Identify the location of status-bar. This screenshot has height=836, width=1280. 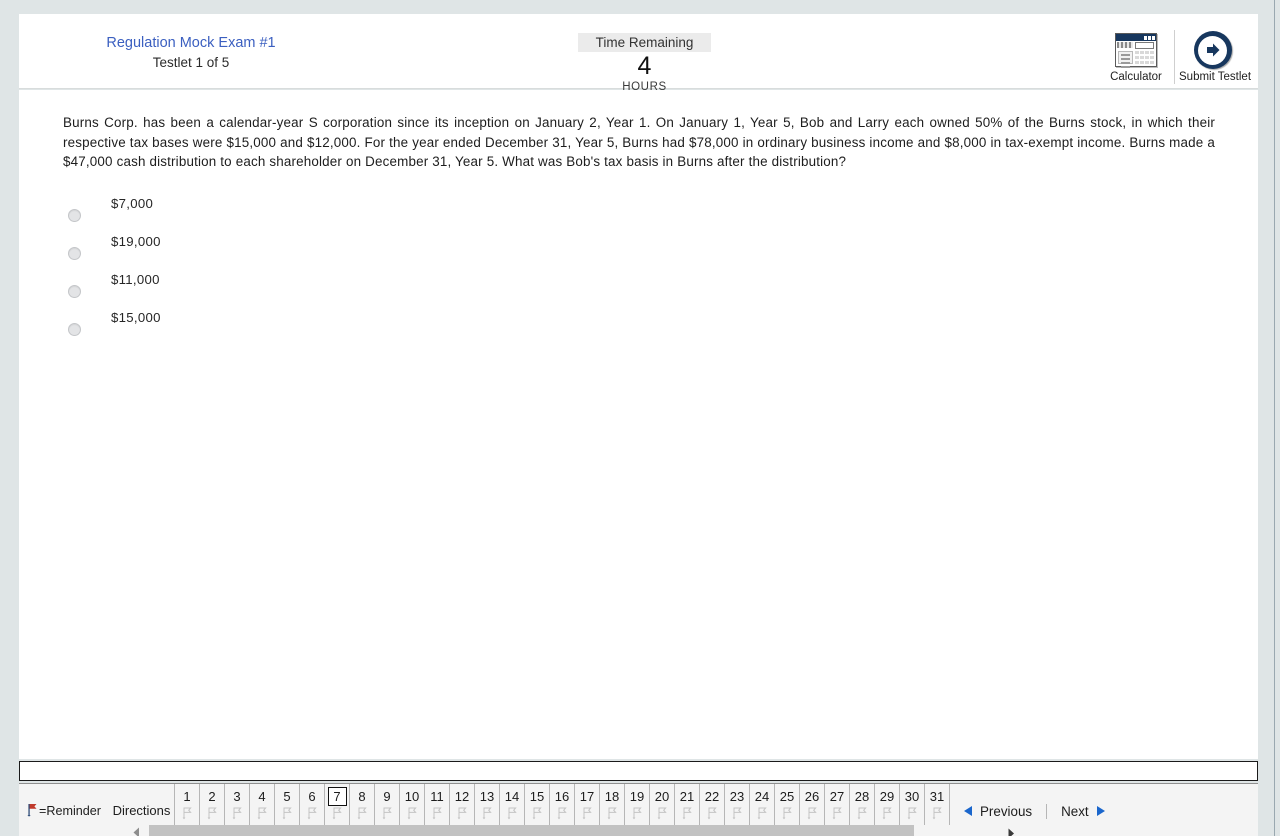
(638, 771).